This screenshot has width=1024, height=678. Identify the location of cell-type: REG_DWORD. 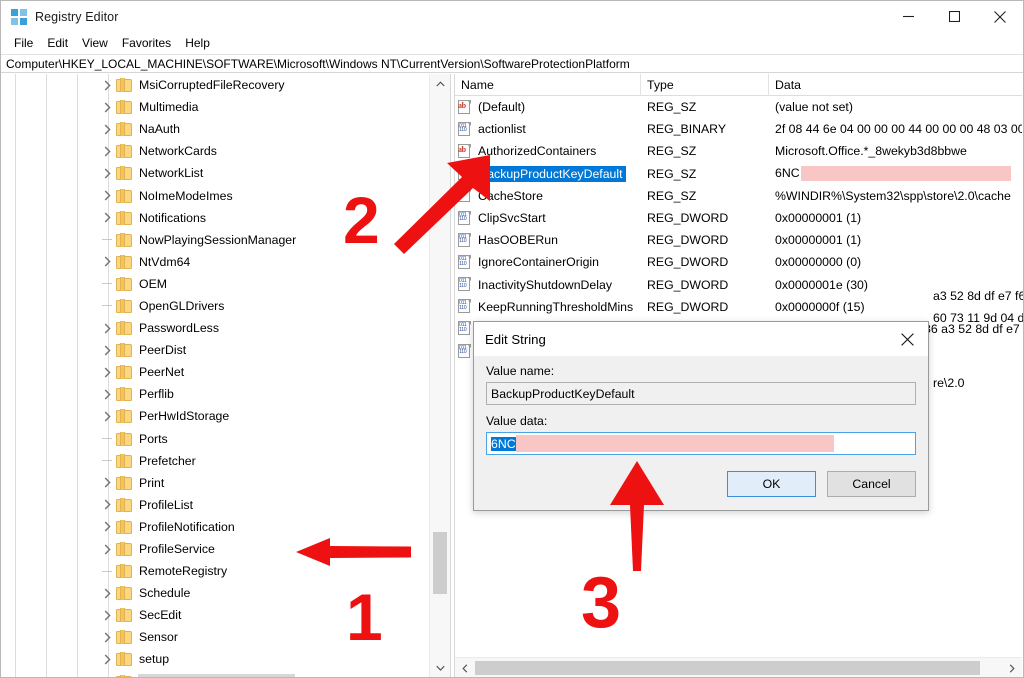
(688, 284).